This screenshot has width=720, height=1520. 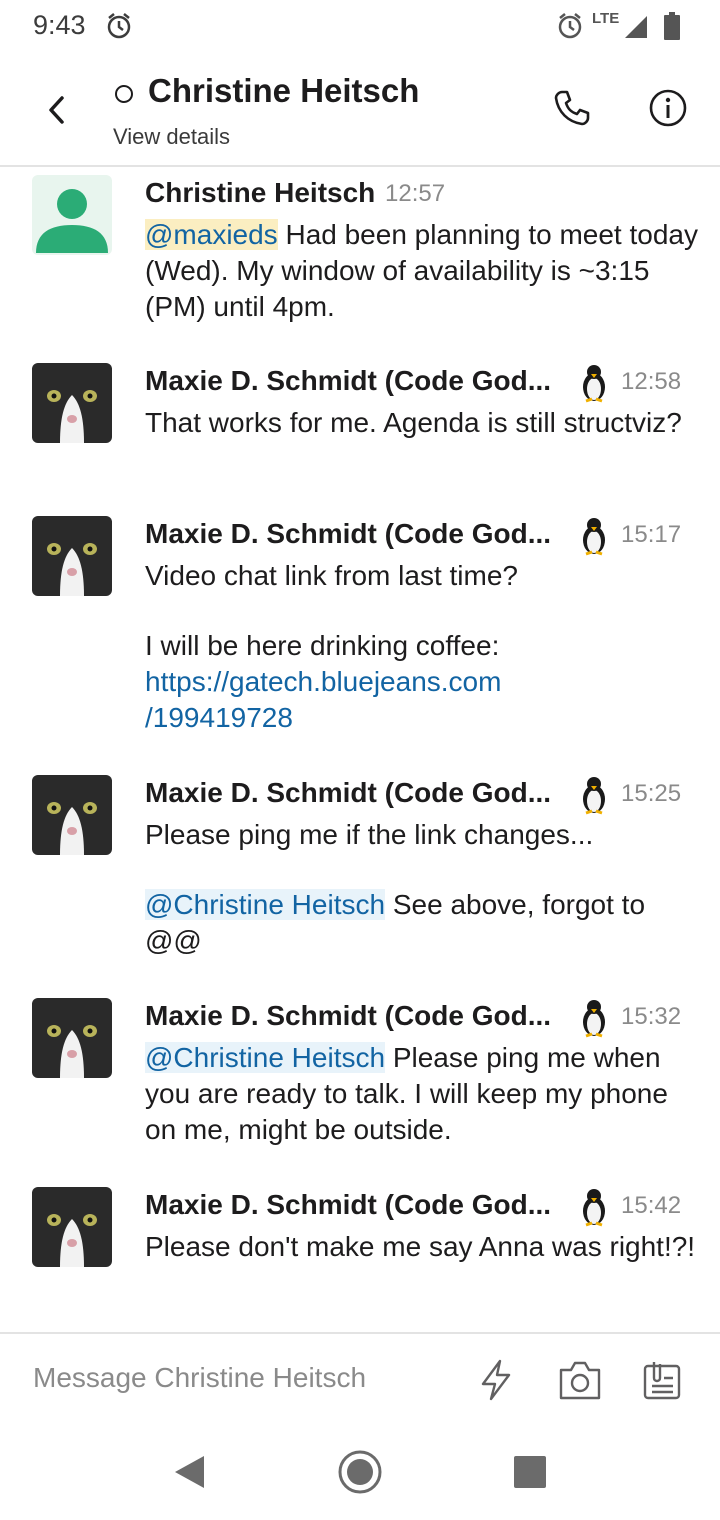 What do you see at coordinates (651, 381) in the screenshot?
I see `message-timestamp: 12:58` at bounding box center [651, 381].